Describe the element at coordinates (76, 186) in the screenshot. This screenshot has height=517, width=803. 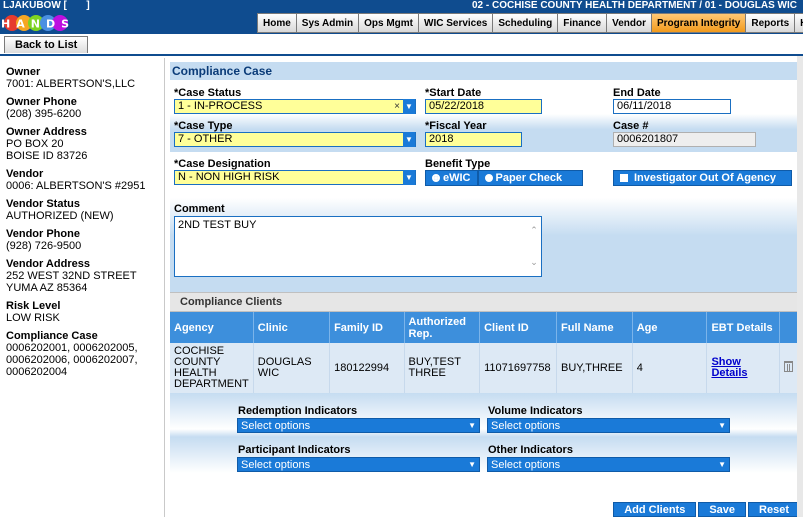
I see `vendor-value: 0006: ALBERTSON'S #2951` at that location.